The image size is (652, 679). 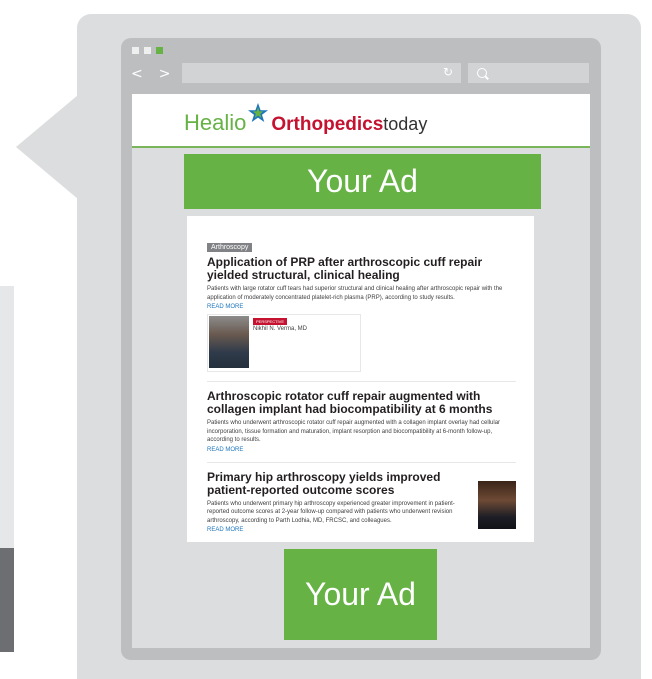 I want to click on author-name: Nikhil N. Verma, MD, so click(x=280, y=329).